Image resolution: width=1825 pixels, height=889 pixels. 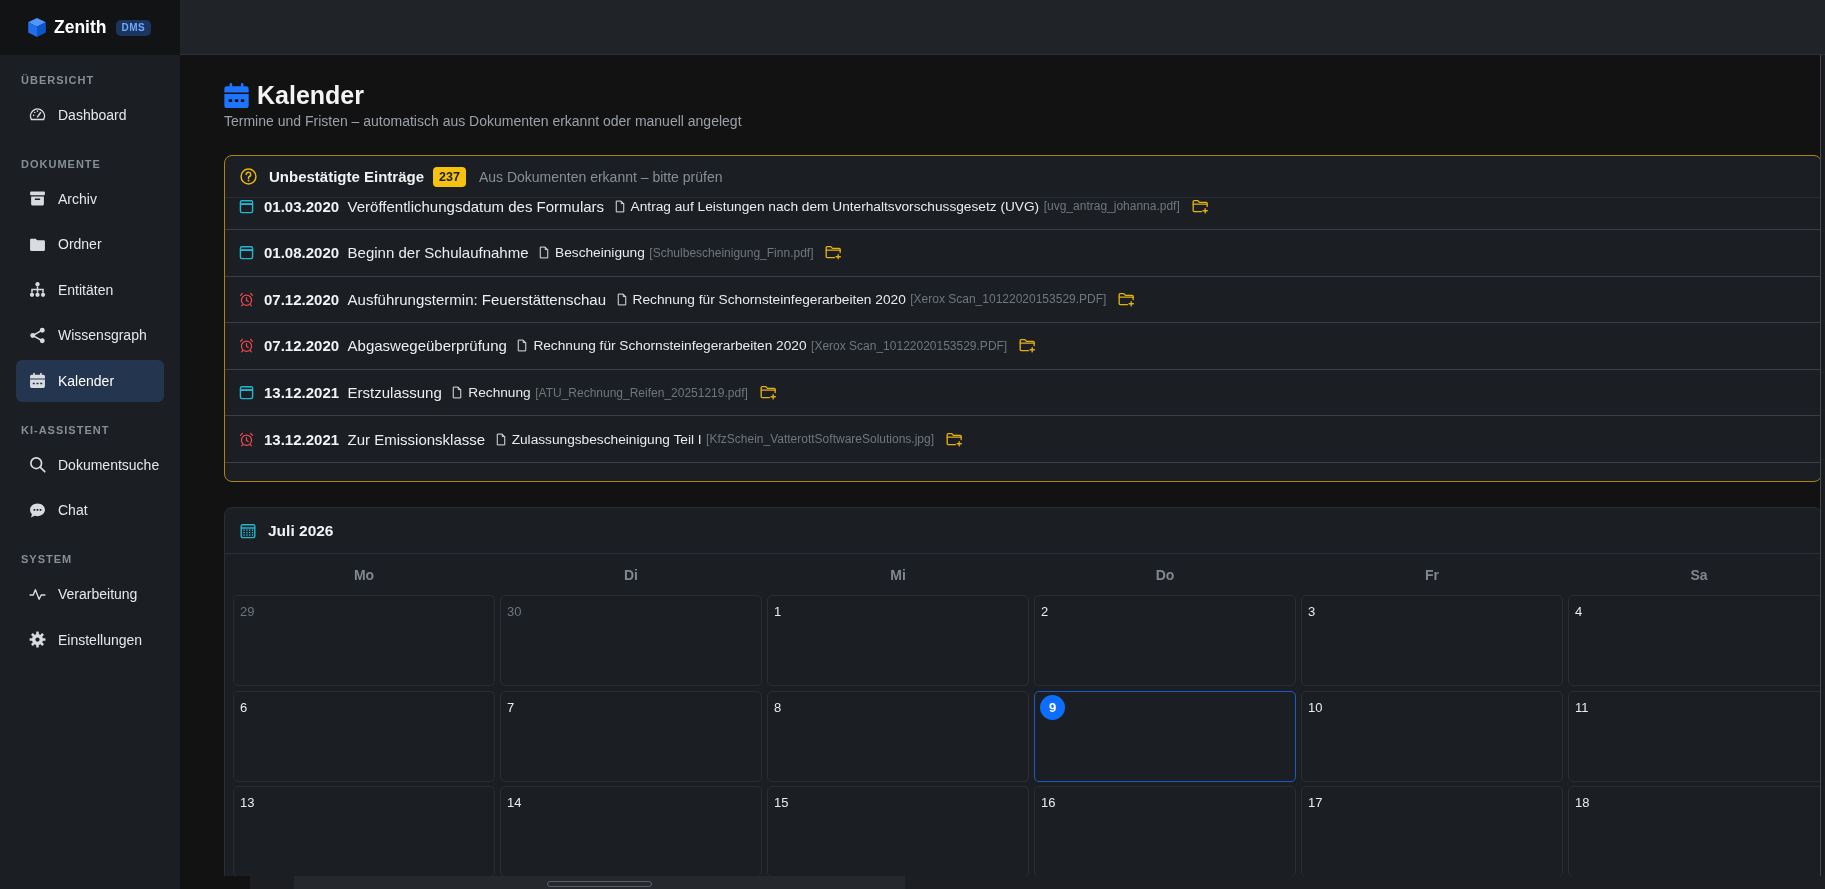 I want to click on file-name: [ATU_Rechnung_Reifen_20251219.pdf], so click(x=641, y=392).